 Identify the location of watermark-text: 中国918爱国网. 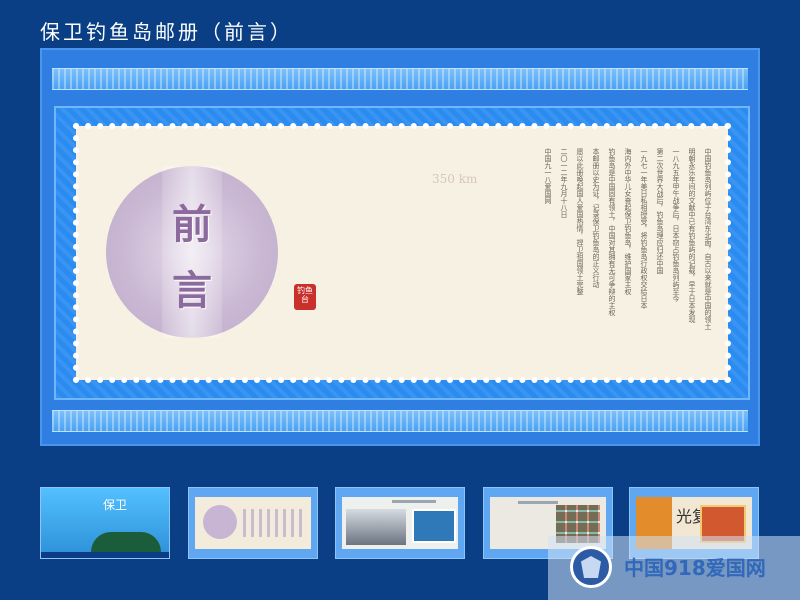
(695, 568).